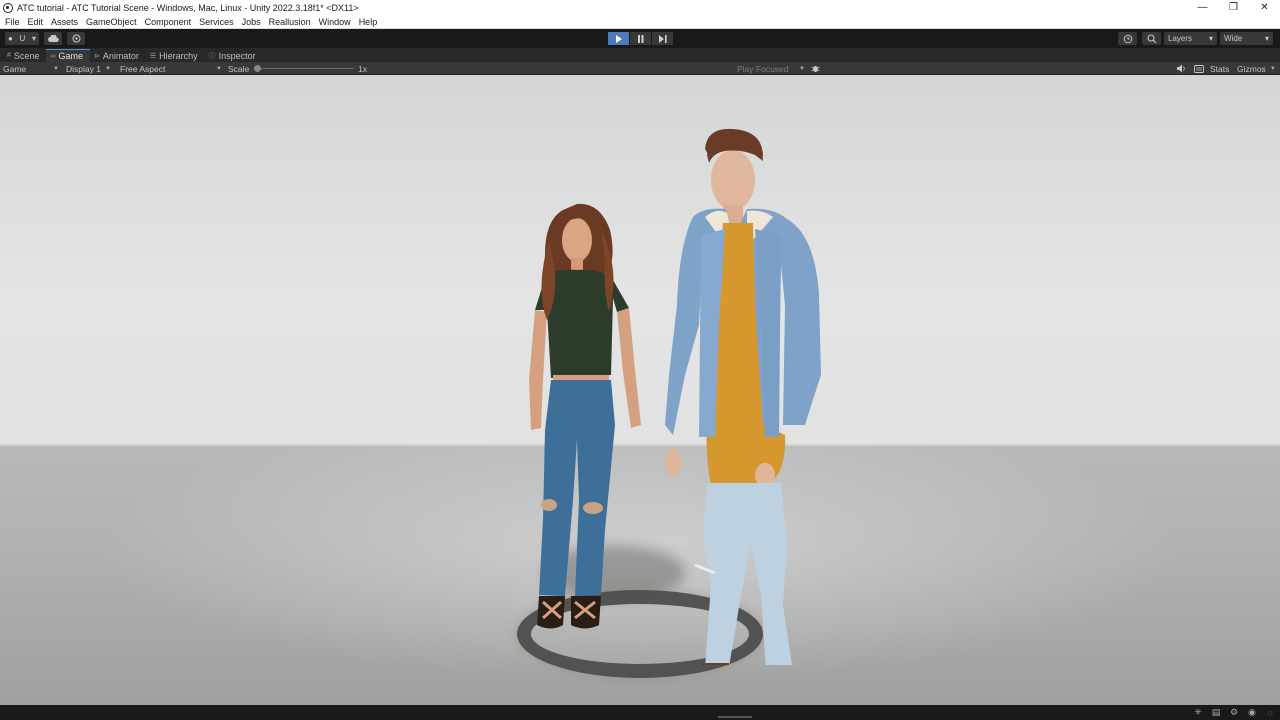 The height and width of the screenshot is (720, 1280). What do you see at coordinates (585, 416) in the screenshot?
I see `female-character` at bounding box center [585, 416].